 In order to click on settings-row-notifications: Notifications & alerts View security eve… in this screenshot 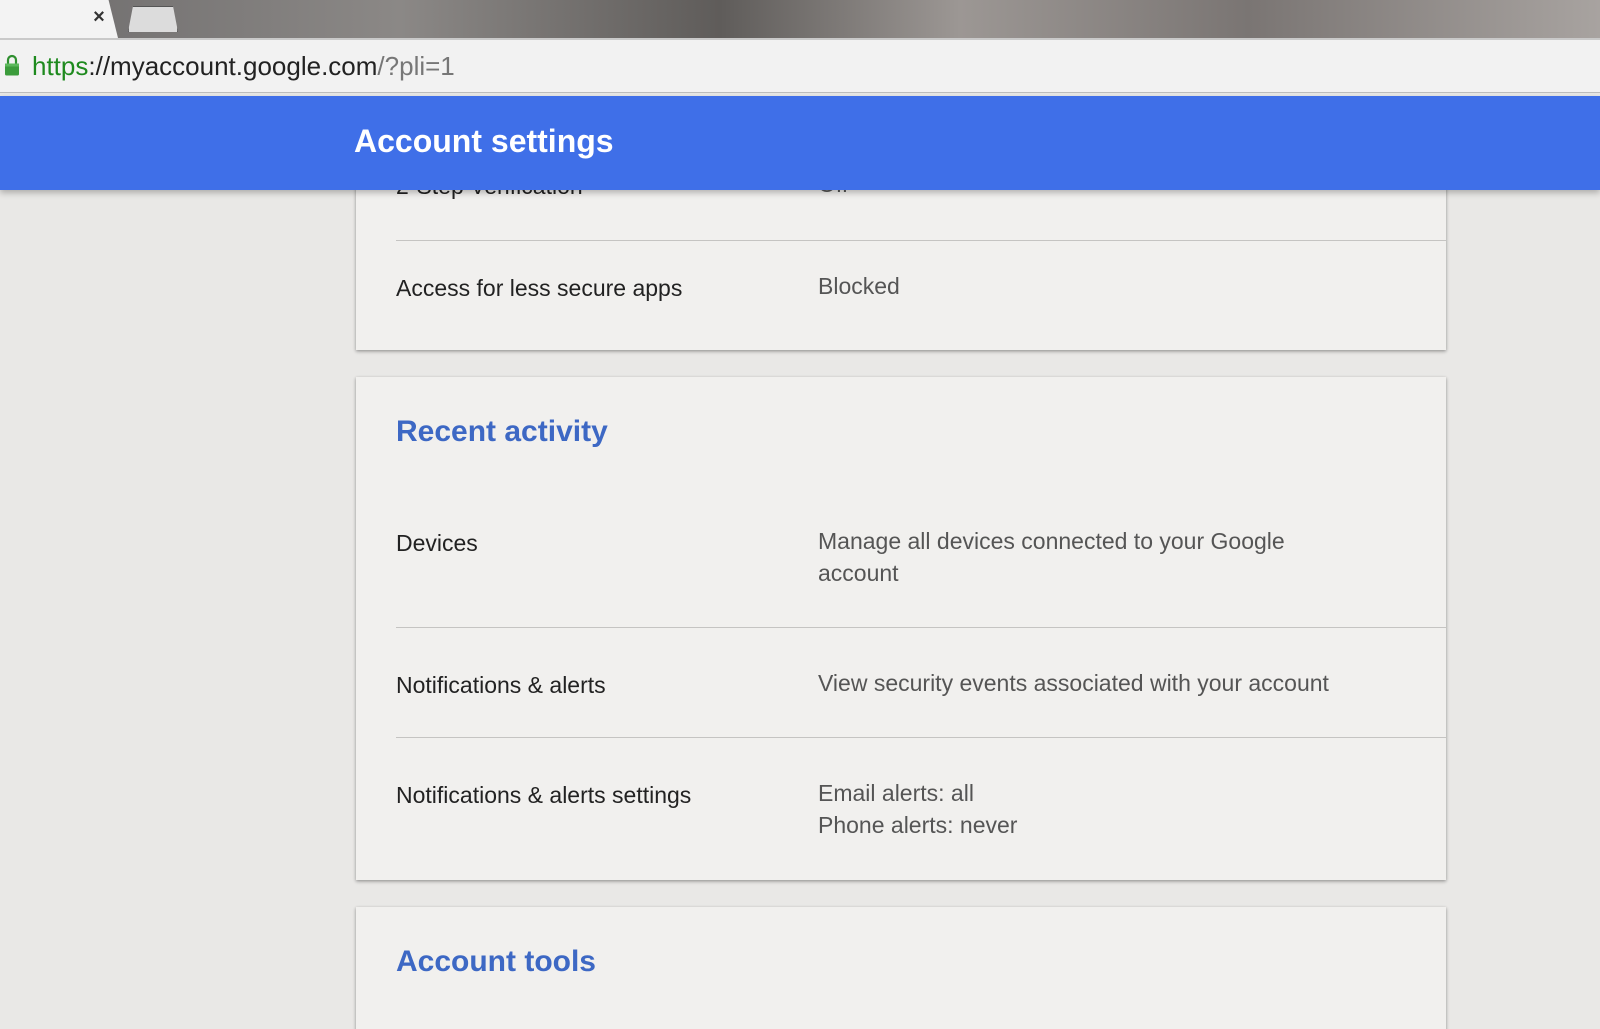, I will do `click(921, 692)`.